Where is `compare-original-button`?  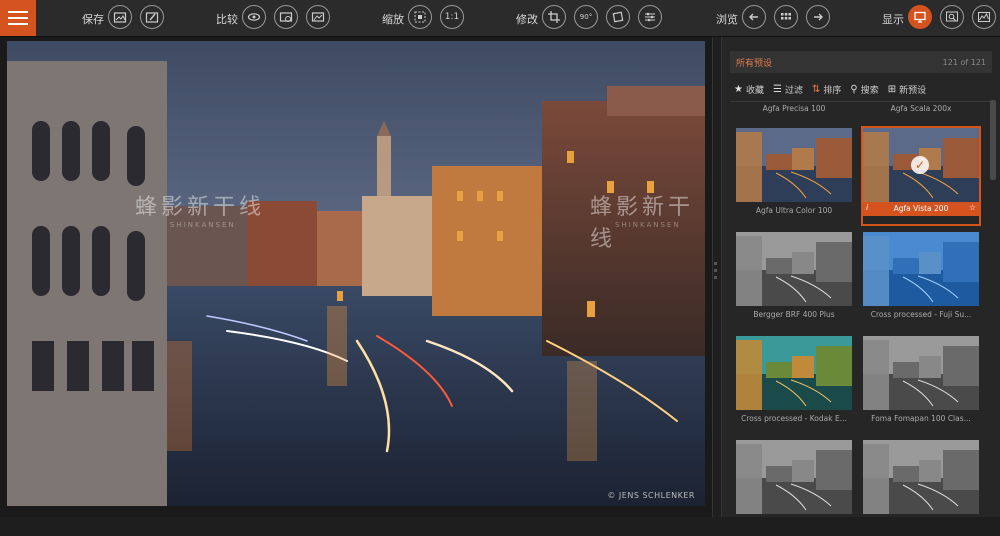 compare-original-button is located at coordinates (318, 17).